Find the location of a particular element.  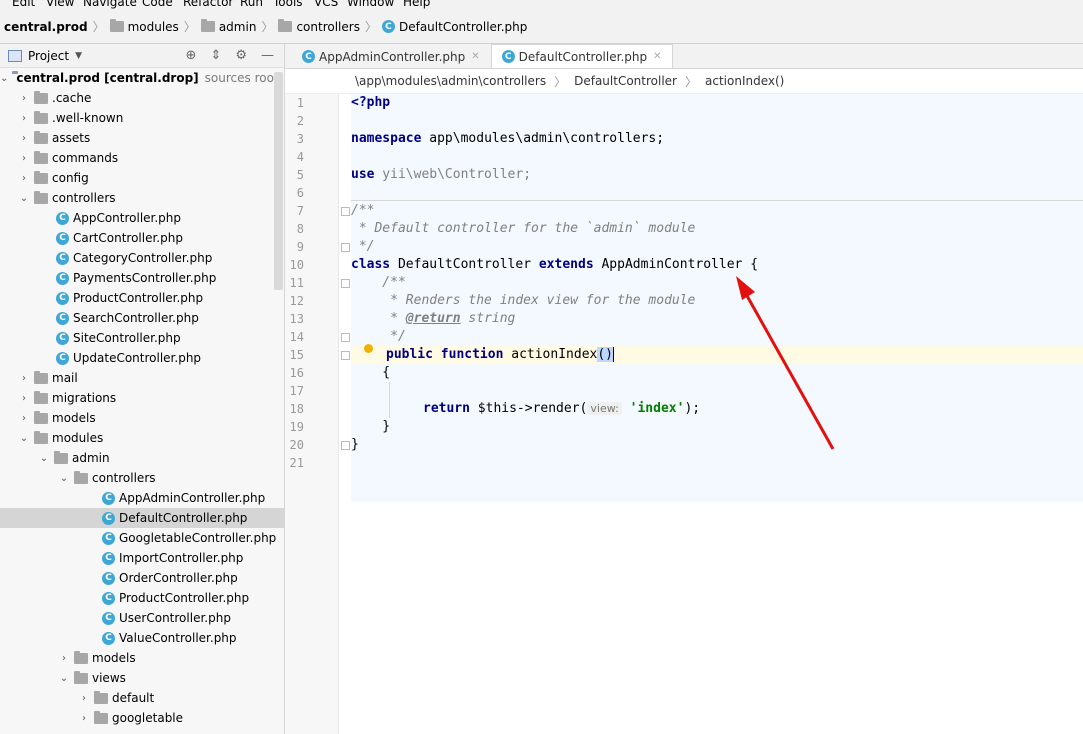

tree-item-migrations: › migrations is located at coordinates (142, 398).